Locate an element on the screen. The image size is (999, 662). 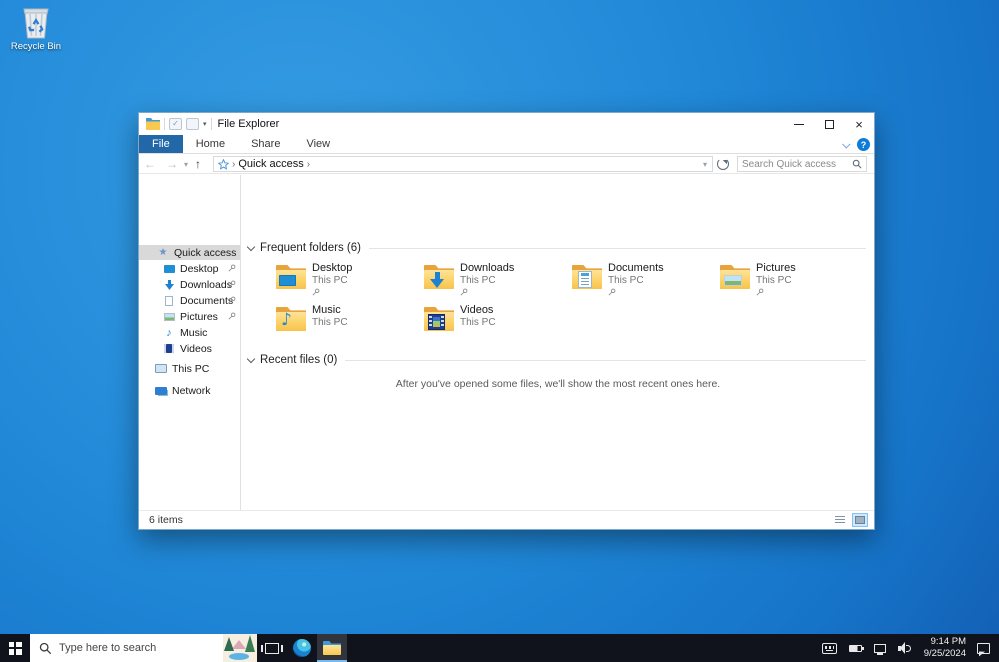
title-bar: ✓ ▾ File Explorer × is located at coordinates (506, 124).